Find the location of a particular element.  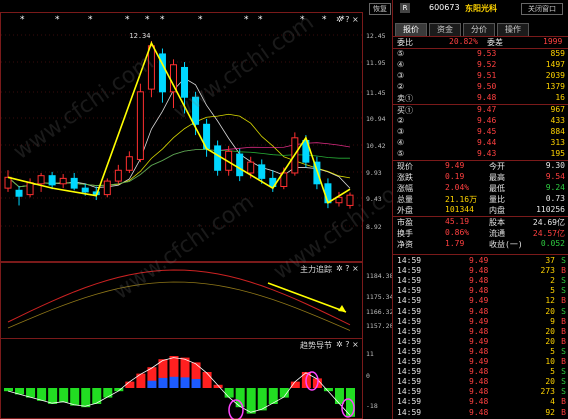

stat-label: 涨跌 is located at coordinates (405, 177).